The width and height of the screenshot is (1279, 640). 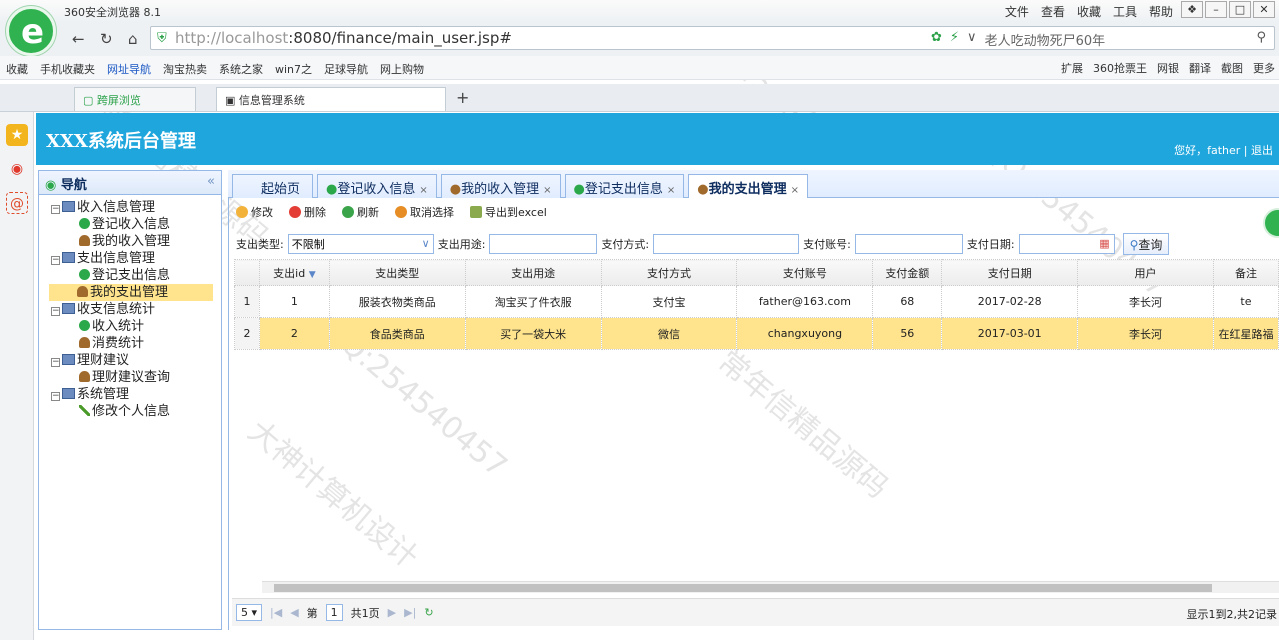 What do you see at coordinates (426, 243) in the screenshot?
I see `chevron-down-icon: ∨` at bounding box center [426, 243].